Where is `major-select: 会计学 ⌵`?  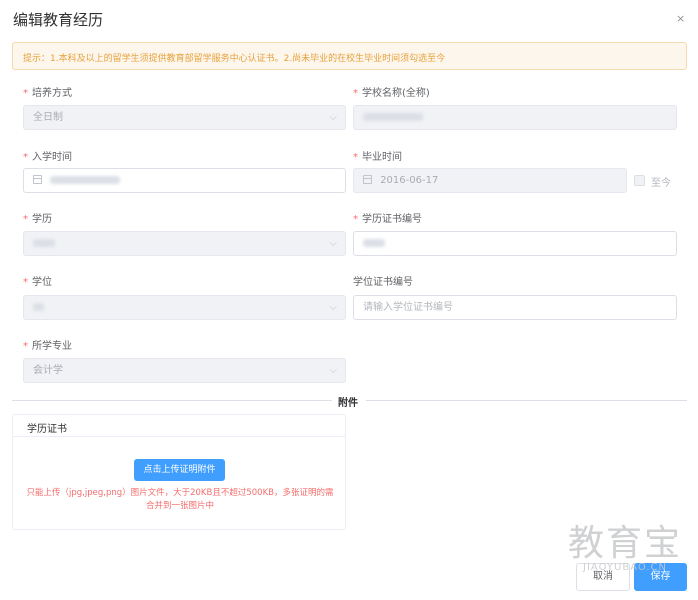
major-select: 会计学 ⌵ is located at coordinates (184, 370).